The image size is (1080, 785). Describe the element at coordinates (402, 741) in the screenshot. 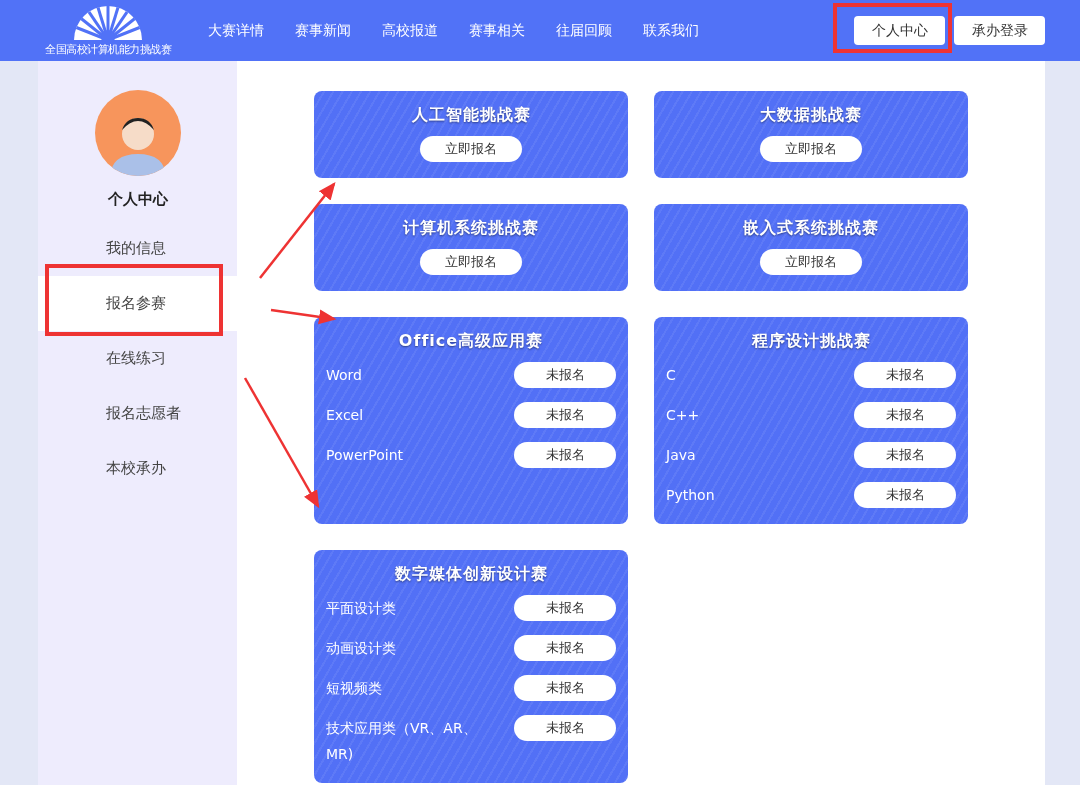

I see `event-label: 技术应用类（VR、AR、MR)` at that location.